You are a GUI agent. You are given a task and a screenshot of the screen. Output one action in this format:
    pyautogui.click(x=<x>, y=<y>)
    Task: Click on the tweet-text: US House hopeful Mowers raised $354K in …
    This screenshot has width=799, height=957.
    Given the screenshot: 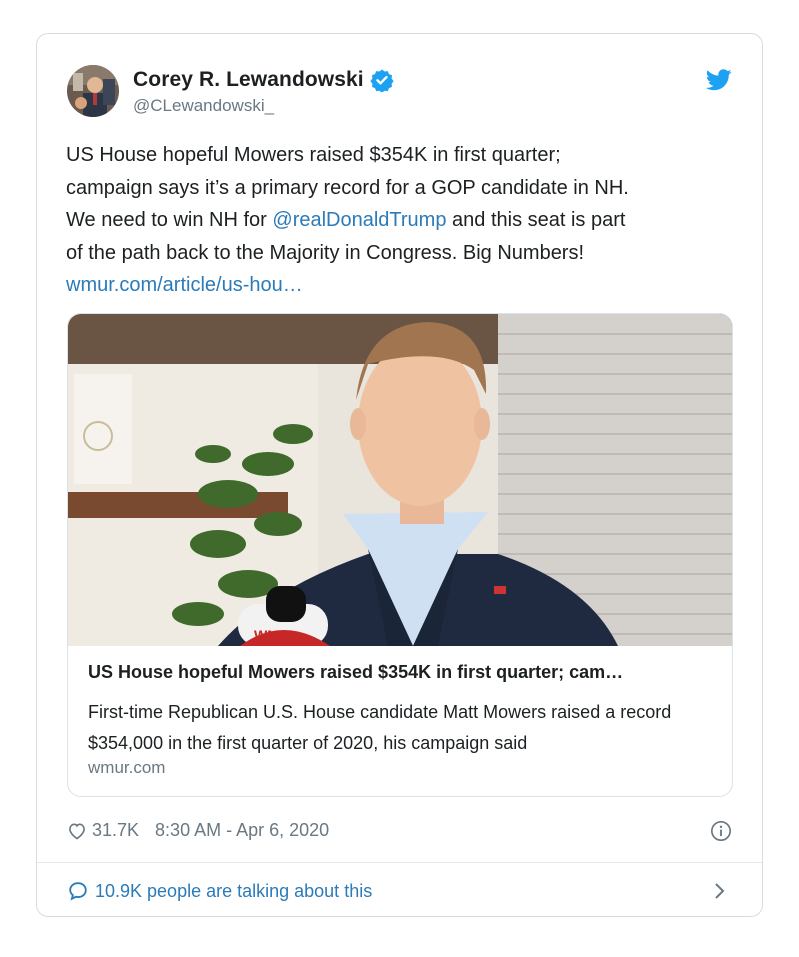 What is the action you would take?
    pyautogui.click(x=406, y=220)
    